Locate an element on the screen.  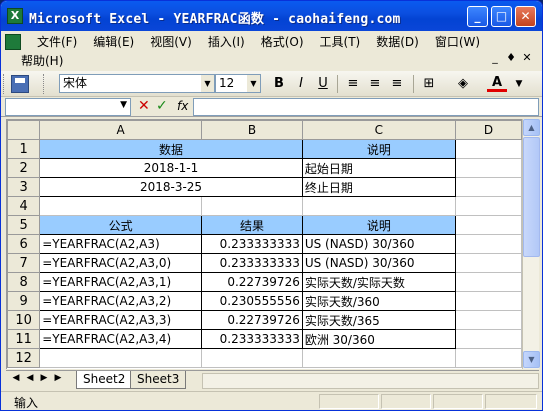
menu-window: 窗口(W) is located at coordinates (457, 42).